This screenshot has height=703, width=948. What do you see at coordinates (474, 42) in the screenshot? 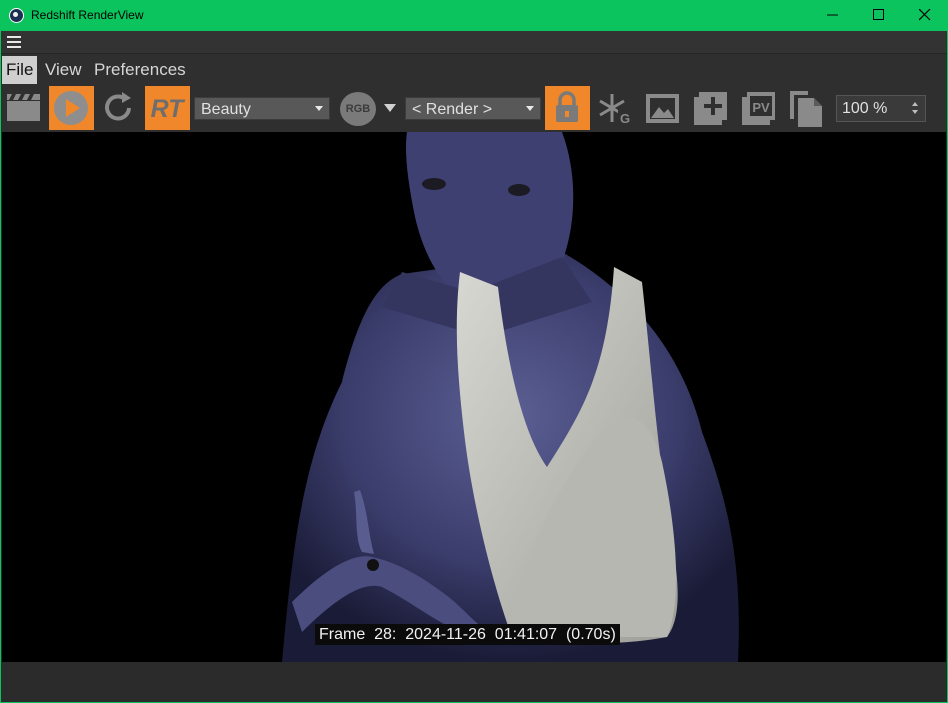
I see `hamburger-row` at bounding box center [474, 42].